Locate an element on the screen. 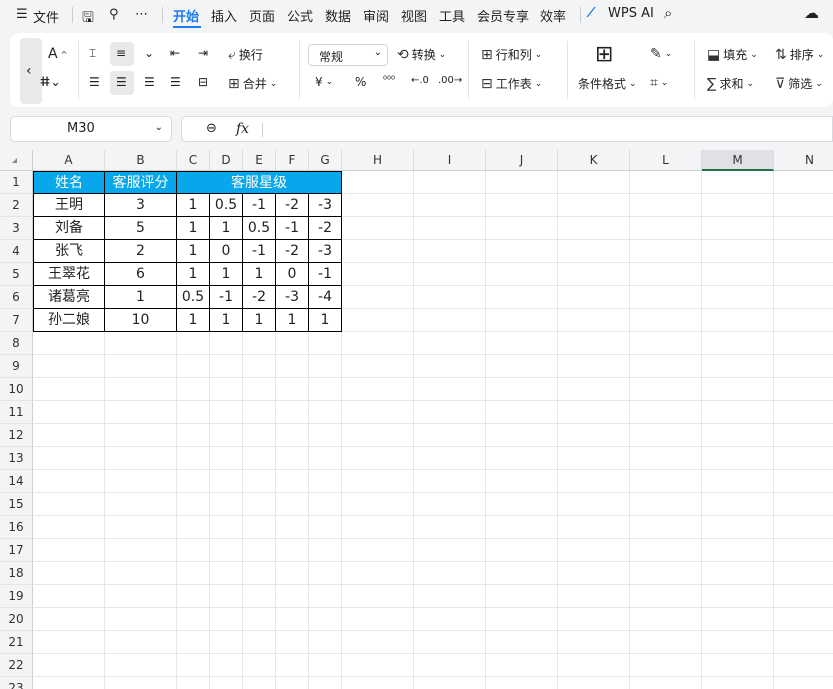 Image resolution: width=833 pixels, height=689 pixels. column-header-j: J is located at coordinates (522, 160).